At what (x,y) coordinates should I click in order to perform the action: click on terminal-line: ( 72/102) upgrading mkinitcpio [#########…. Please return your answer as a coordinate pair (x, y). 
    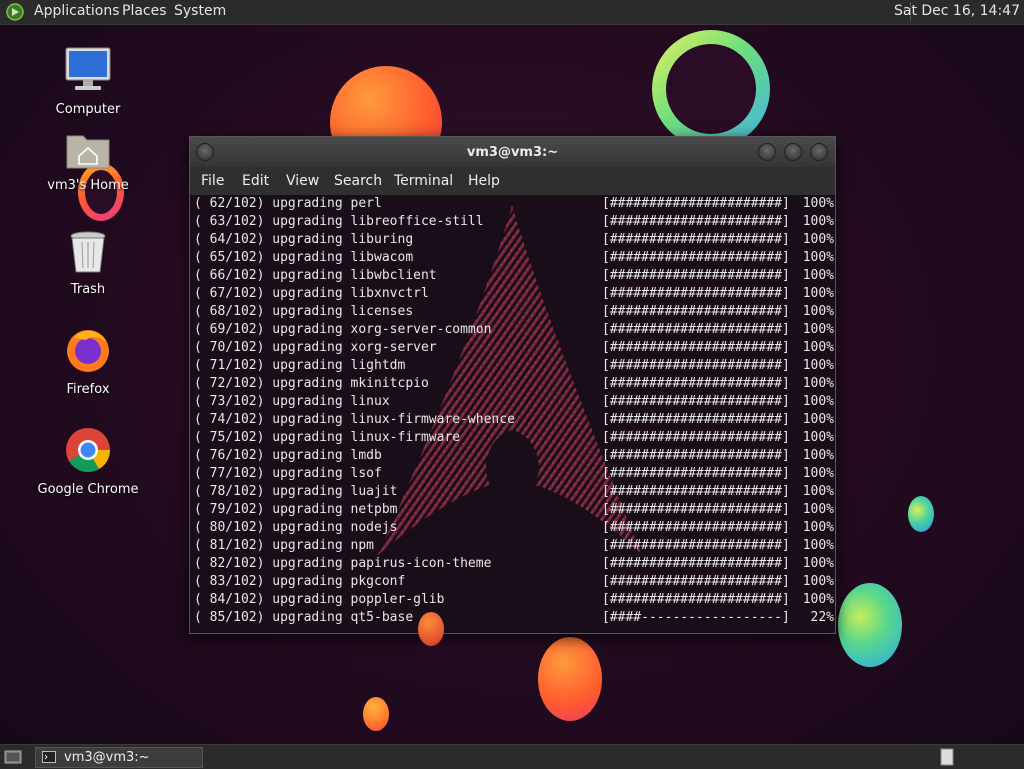
    Looking at the image, I should click on (514, 384).